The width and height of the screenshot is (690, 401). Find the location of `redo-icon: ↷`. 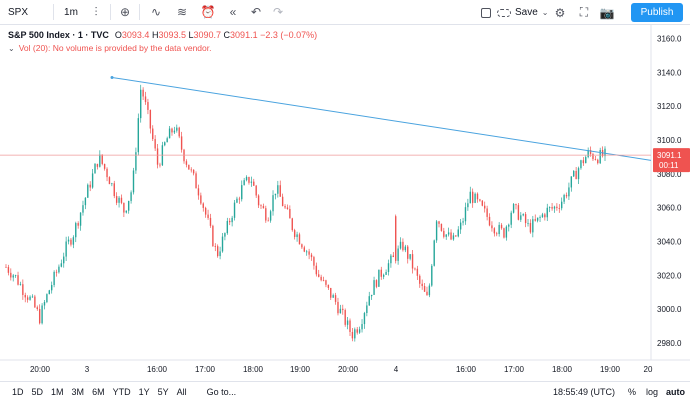

redo-icon: ↷ is located at coordinates (278, 12).